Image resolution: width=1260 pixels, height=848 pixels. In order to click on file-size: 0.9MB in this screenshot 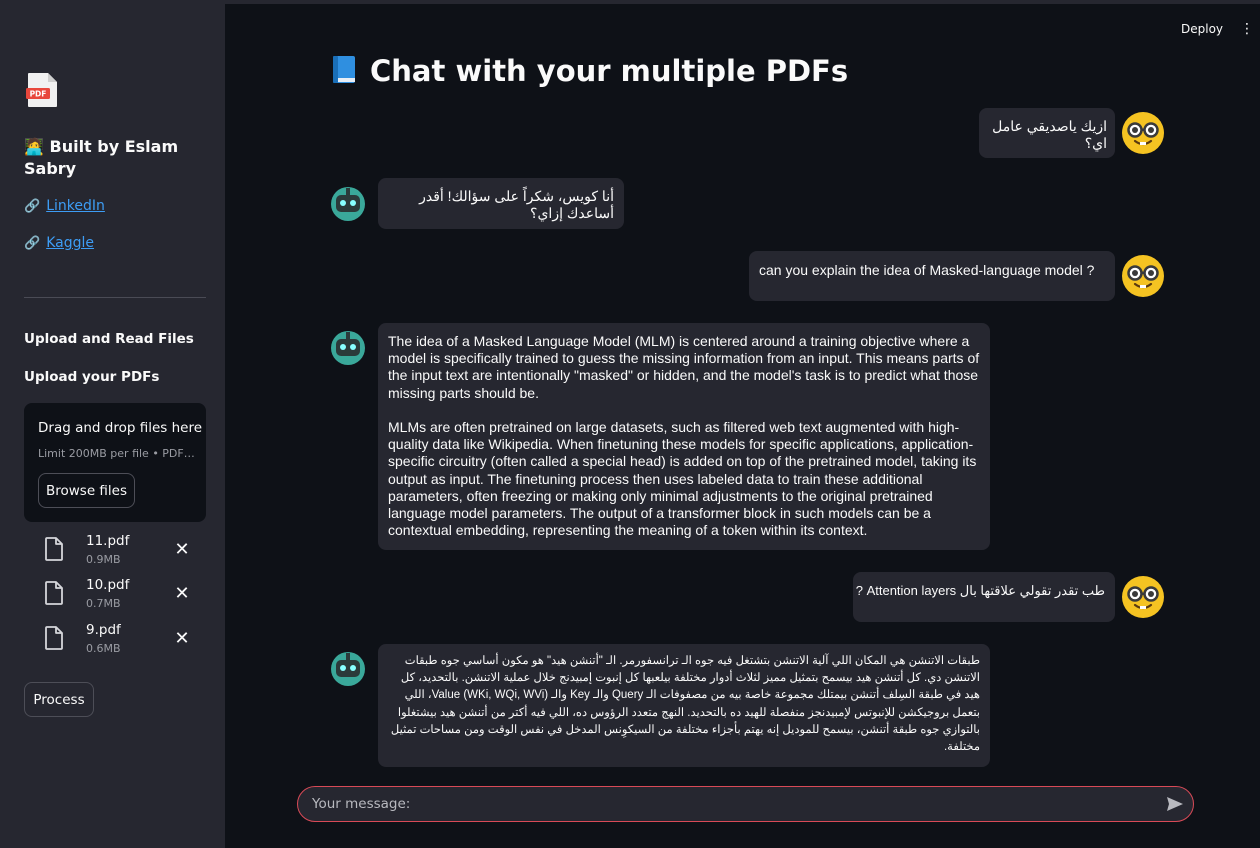, I will do `click(103, 559)`.